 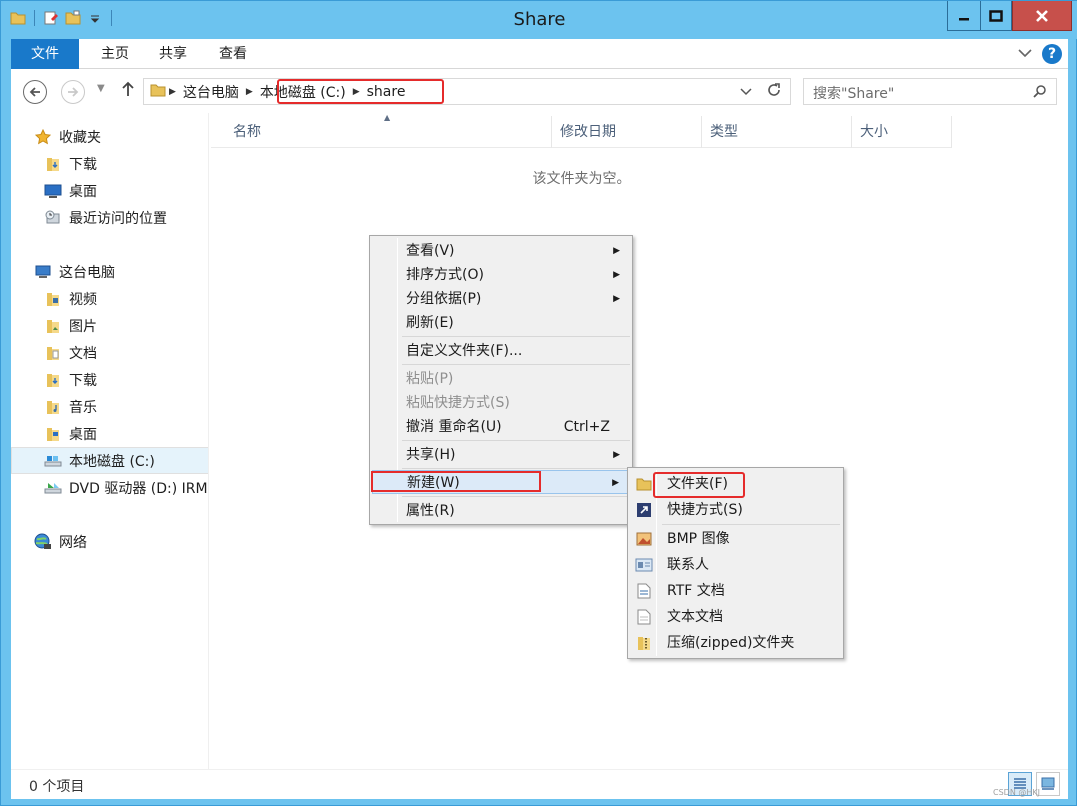 I want to click on menu-item-properties: 属性(R), so click(x=501, y=511).